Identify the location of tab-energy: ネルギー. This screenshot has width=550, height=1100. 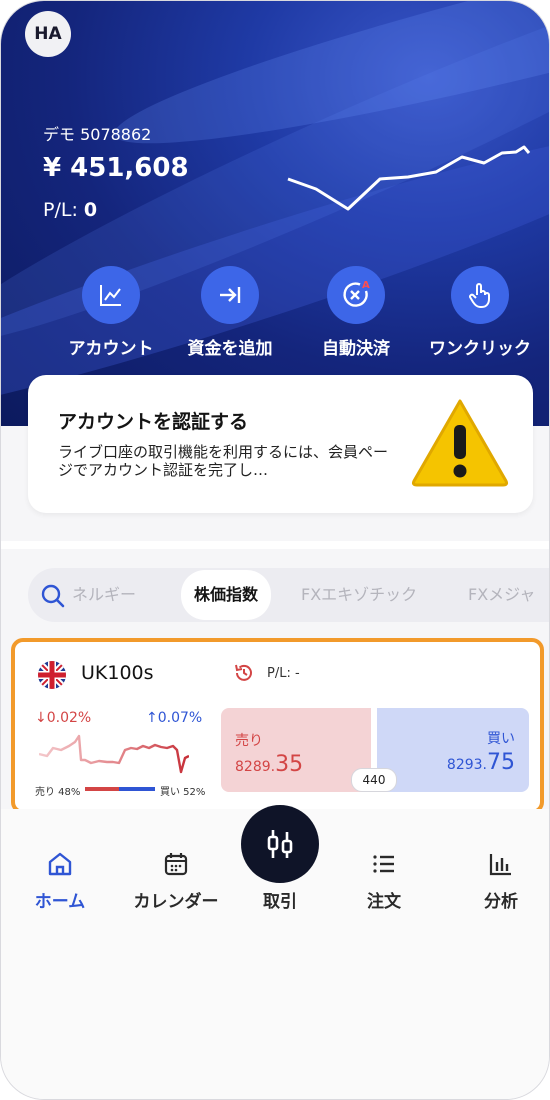
(104, 595).